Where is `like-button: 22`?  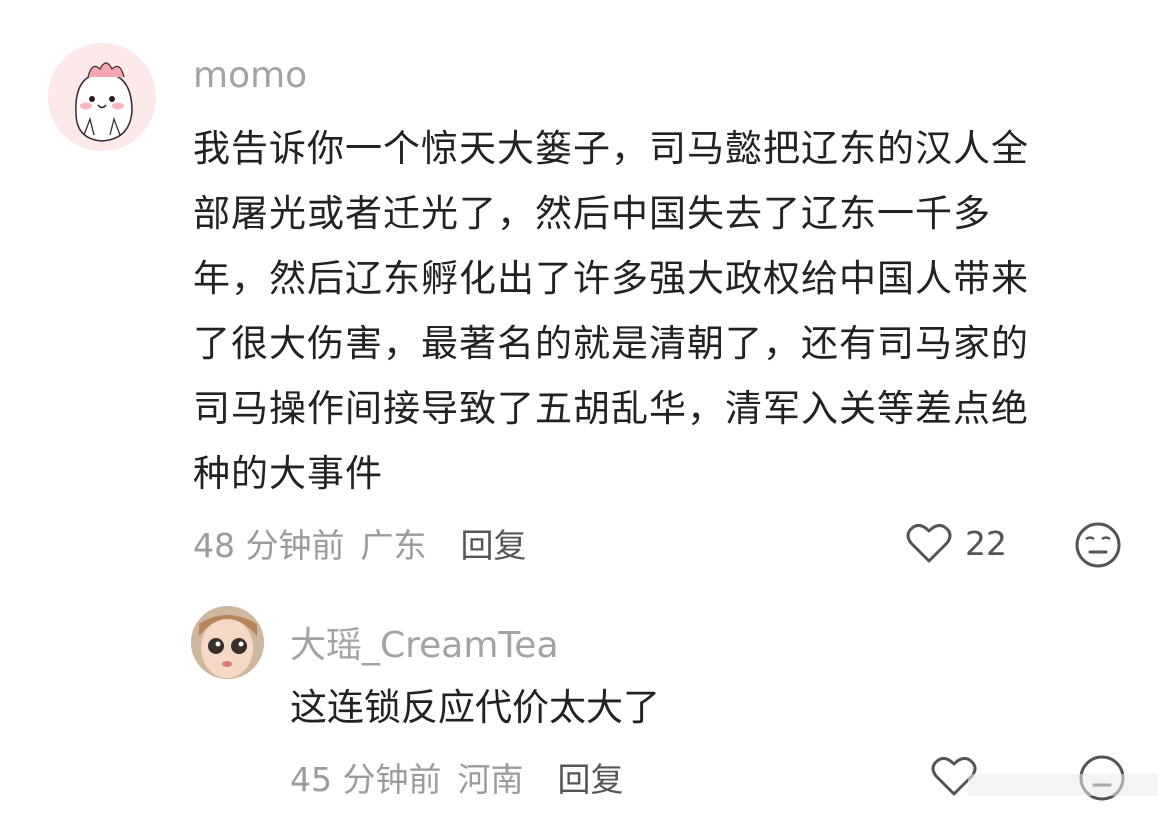
like-button: 22 is located at coordinates (956, 543).